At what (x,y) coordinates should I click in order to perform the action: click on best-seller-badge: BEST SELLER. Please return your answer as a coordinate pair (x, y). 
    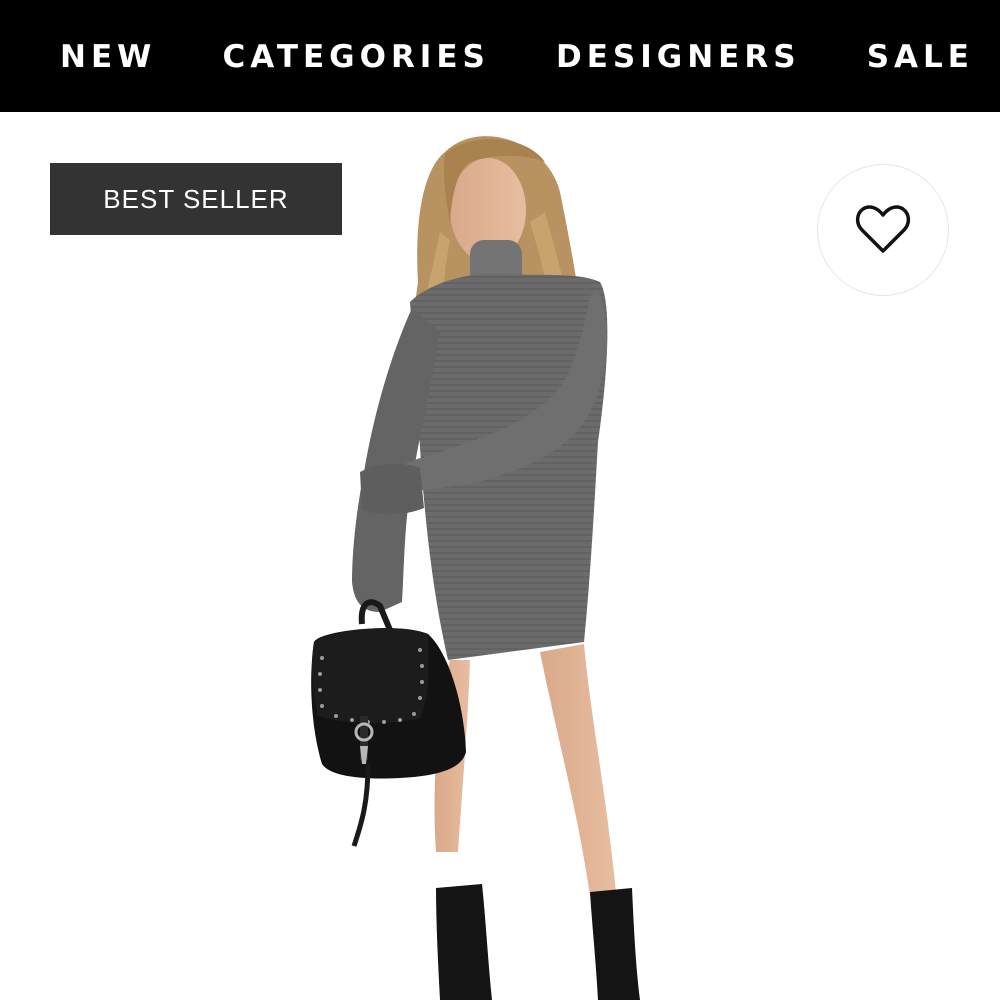
    Looking at the image, I should click on (196, 199).